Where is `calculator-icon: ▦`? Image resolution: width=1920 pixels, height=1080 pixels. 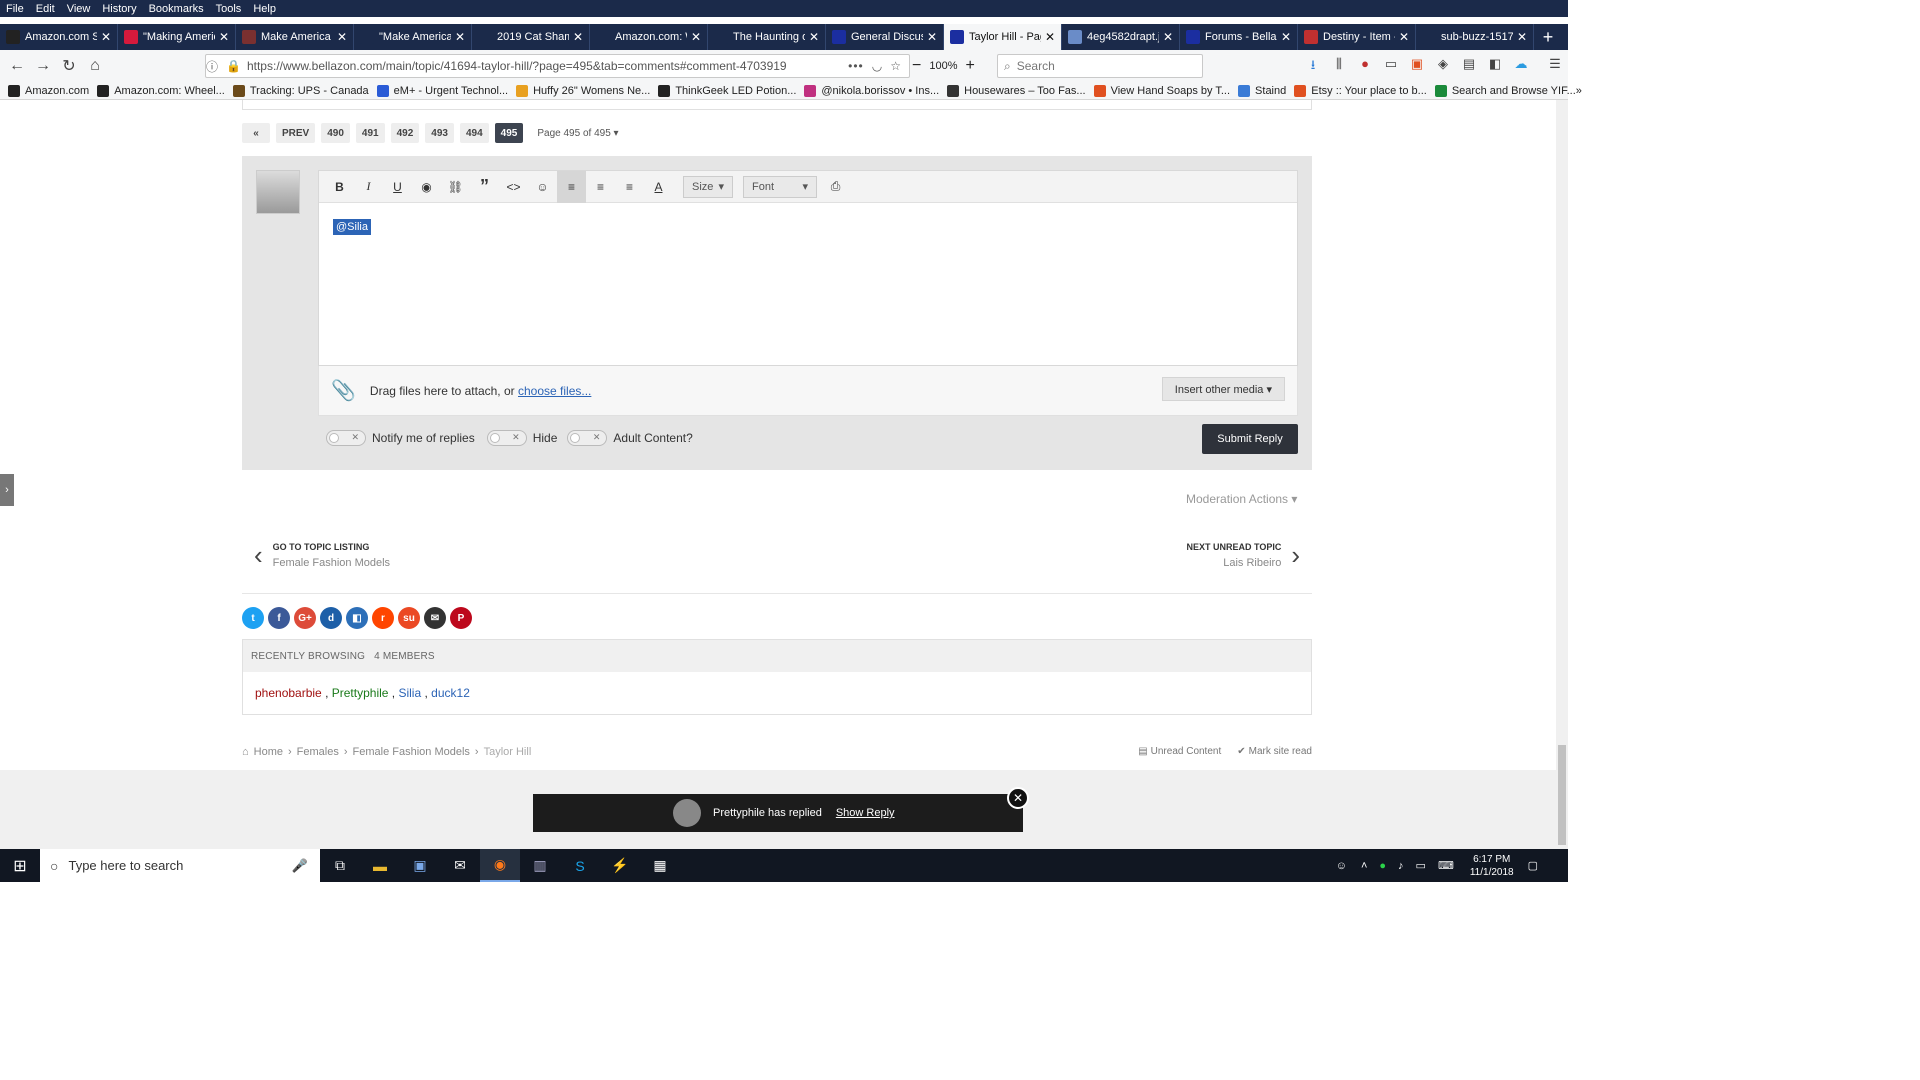
calculator-icon: ▦ is located at coordinates (660, 865).